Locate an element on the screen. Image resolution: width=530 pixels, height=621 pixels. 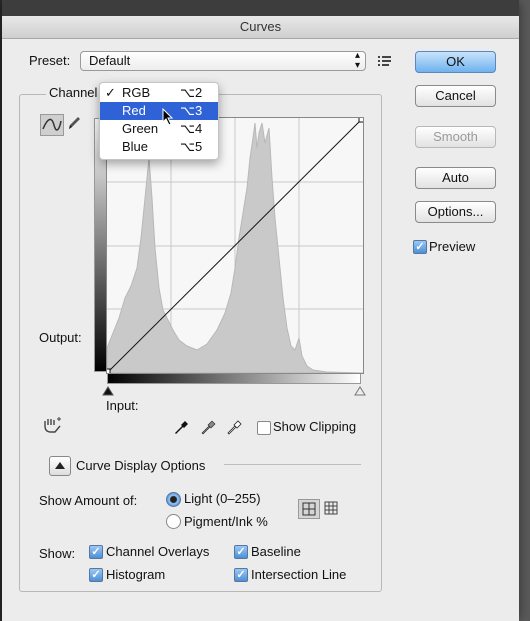
preset-select: Default ▴ ▾ is located at coordinates (223, 61).